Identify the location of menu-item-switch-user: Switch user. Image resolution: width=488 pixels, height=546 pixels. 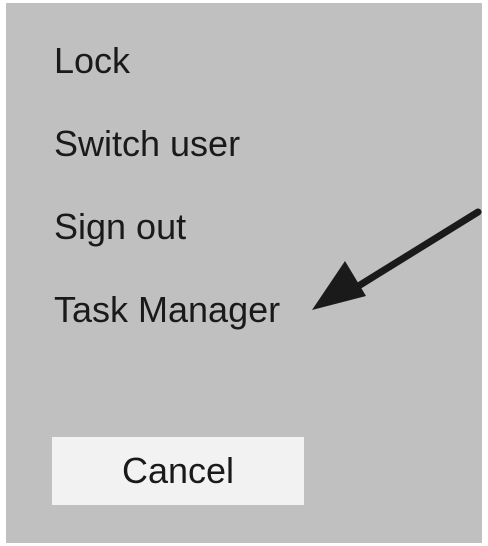
(147, 144).